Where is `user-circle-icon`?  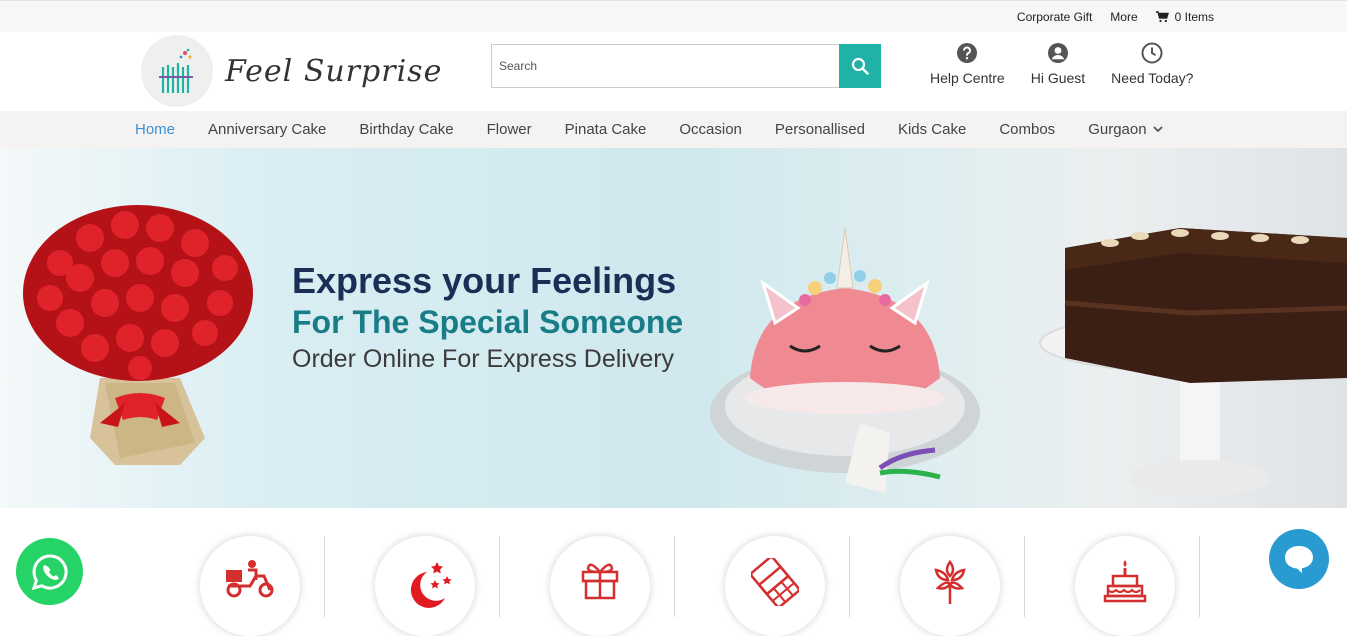
user-circle-icon is located at coordinates (1057, 53).